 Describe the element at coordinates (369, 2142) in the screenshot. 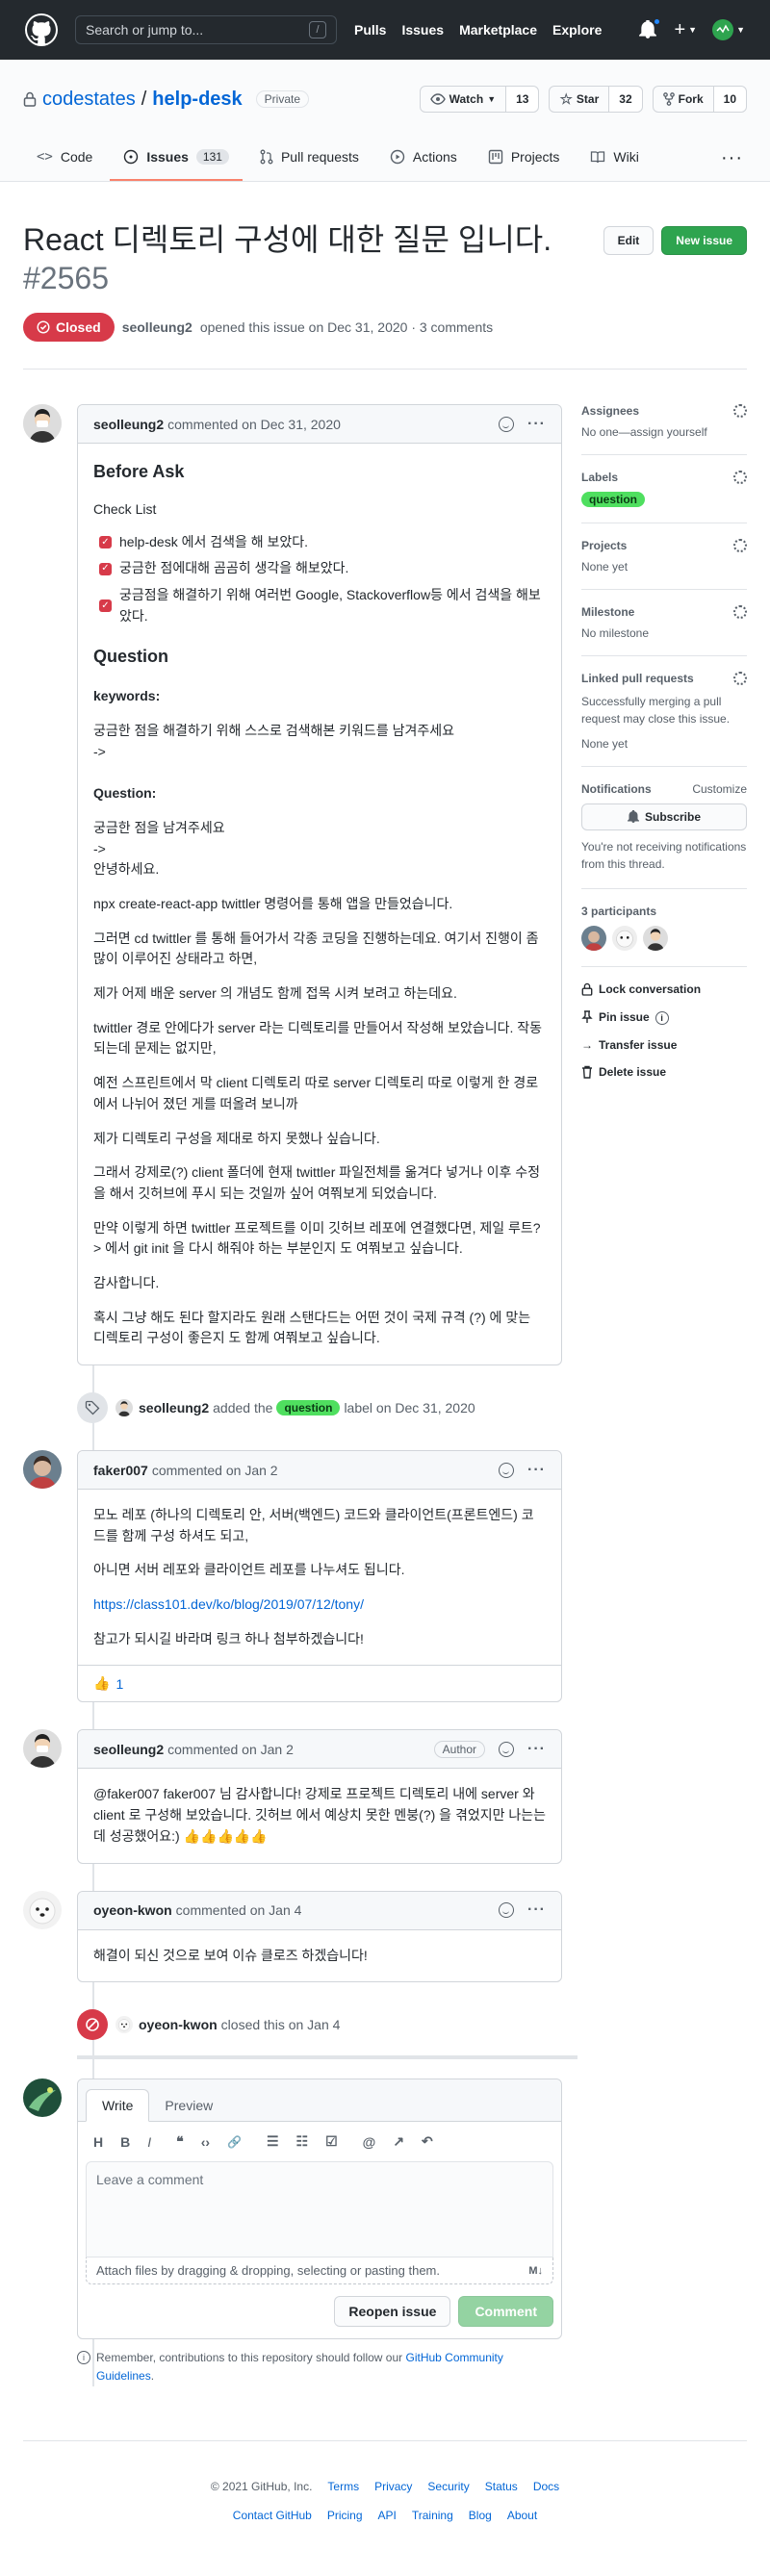

I see `mention-icon: @` at that location.